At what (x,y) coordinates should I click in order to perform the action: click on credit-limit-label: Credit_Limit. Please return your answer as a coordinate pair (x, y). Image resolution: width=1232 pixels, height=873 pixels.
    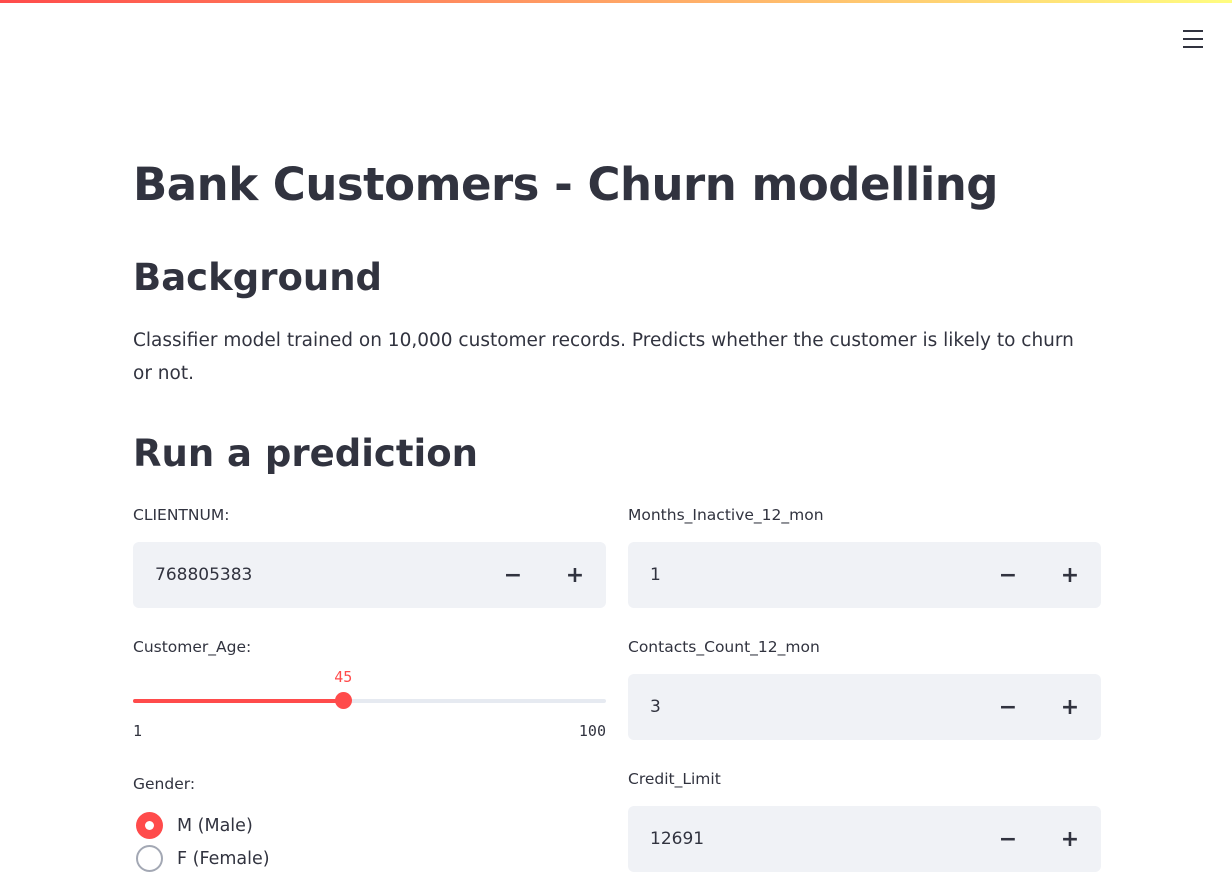
    Looking at the image, I should click on (674, 779).